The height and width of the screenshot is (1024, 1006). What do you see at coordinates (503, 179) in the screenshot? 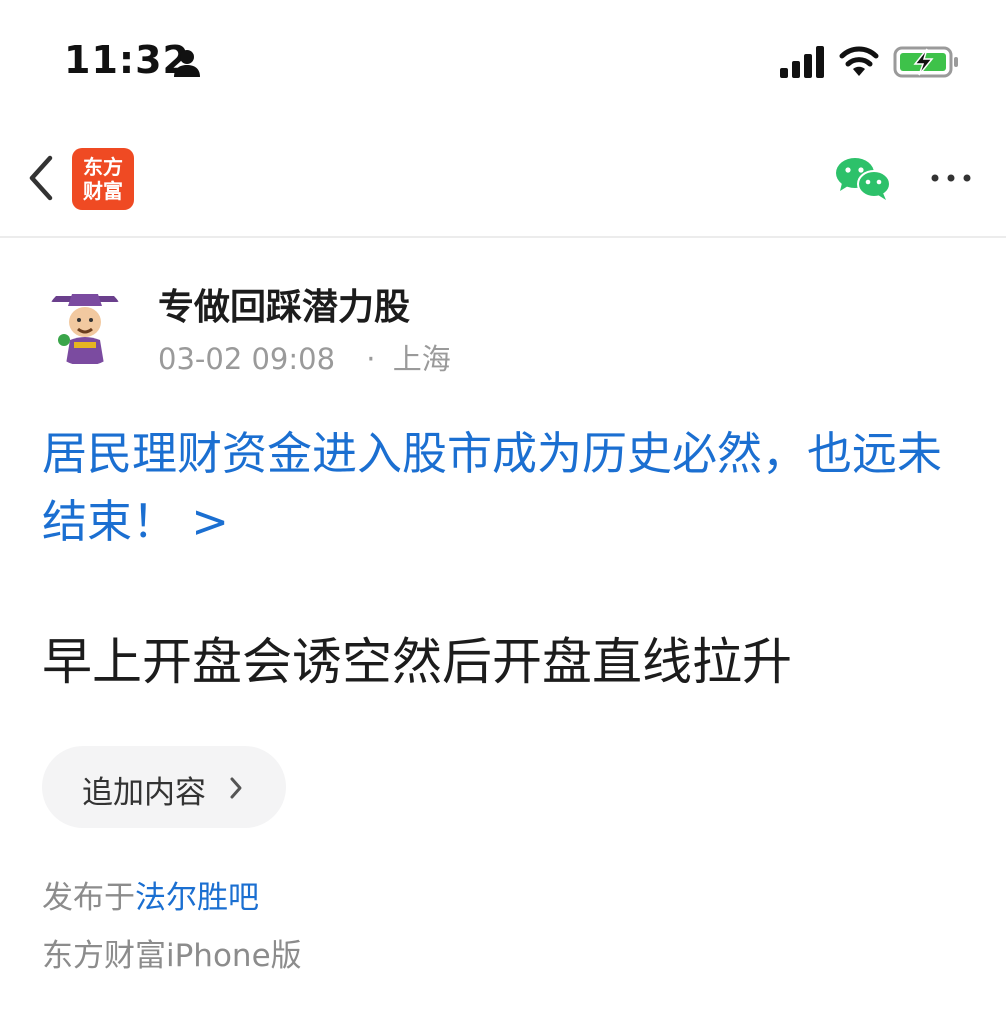
I see `nav-bar: 东方 财富` at bounding box center [503, 179].